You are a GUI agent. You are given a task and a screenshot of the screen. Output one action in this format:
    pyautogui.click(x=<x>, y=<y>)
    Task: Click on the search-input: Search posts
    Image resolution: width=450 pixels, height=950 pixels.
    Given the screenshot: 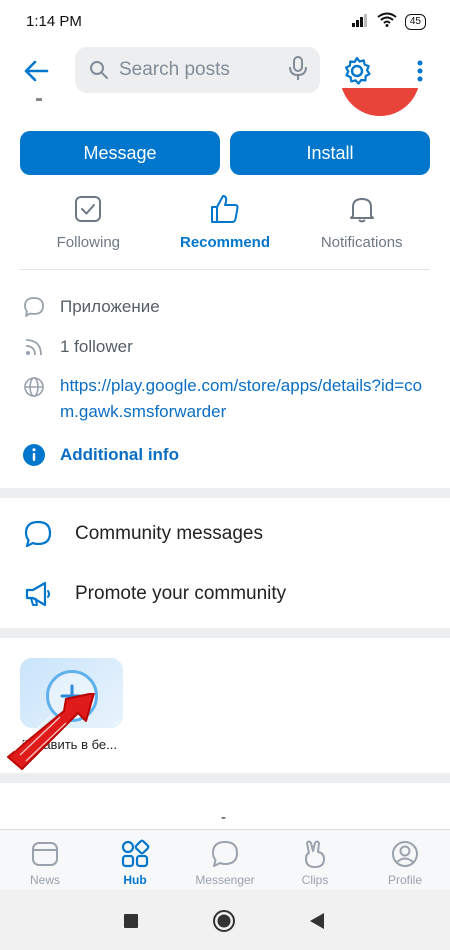 What is the action you would take?
    pyautogui.click(x=197, y=70)
    